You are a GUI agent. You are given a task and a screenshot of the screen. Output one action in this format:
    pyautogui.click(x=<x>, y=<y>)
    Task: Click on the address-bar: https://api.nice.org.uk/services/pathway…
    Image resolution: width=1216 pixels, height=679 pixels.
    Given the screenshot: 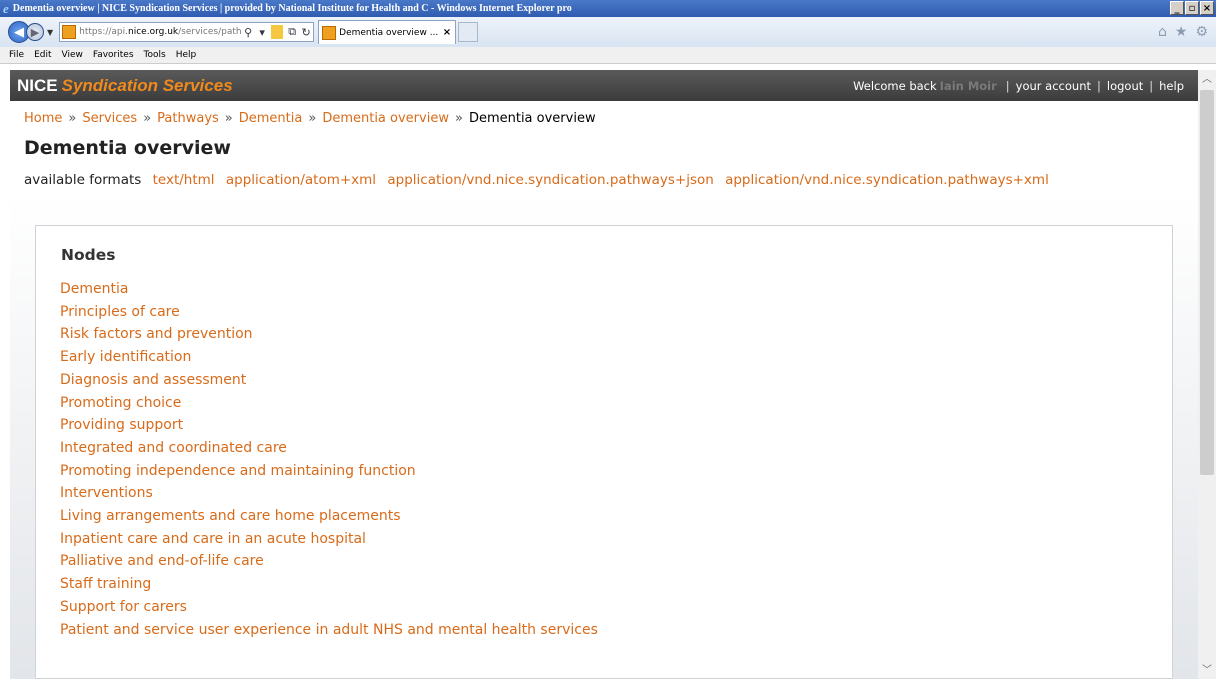 What is the action you would take?
    pyautogui.click(x=187, y=32)
    